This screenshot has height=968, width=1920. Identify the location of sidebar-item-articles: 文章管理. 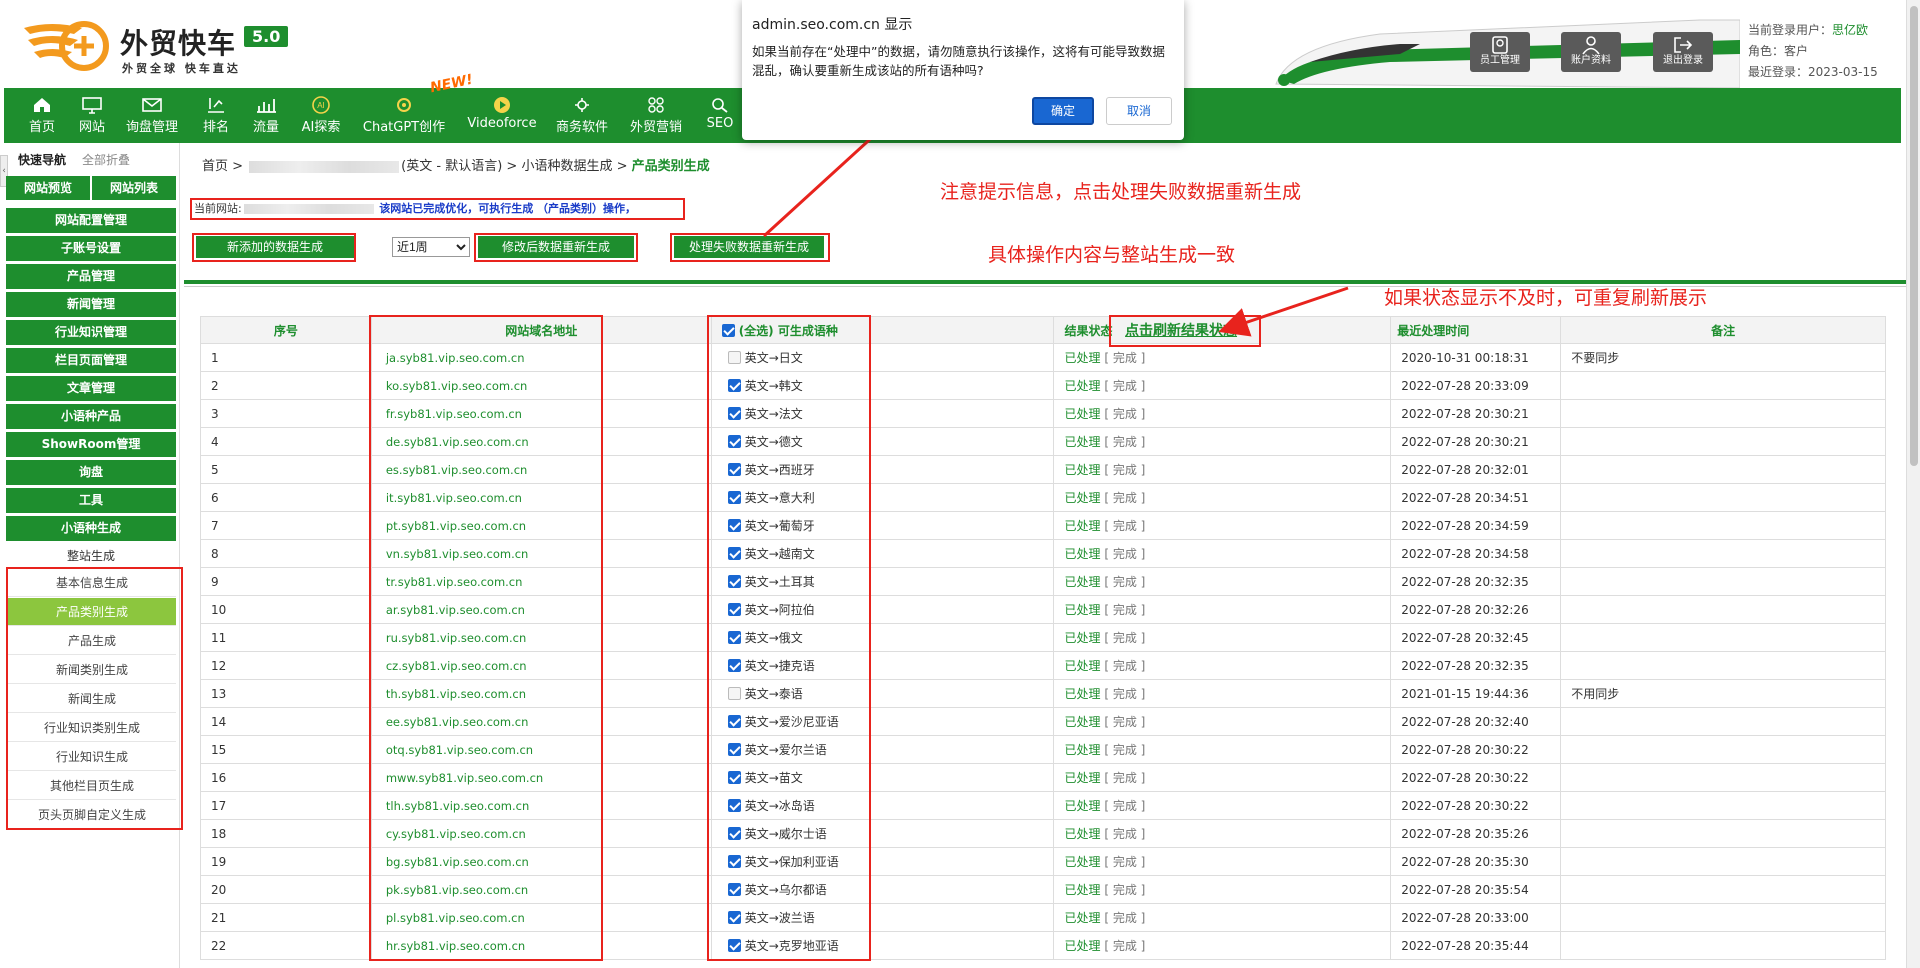
(91, 388).